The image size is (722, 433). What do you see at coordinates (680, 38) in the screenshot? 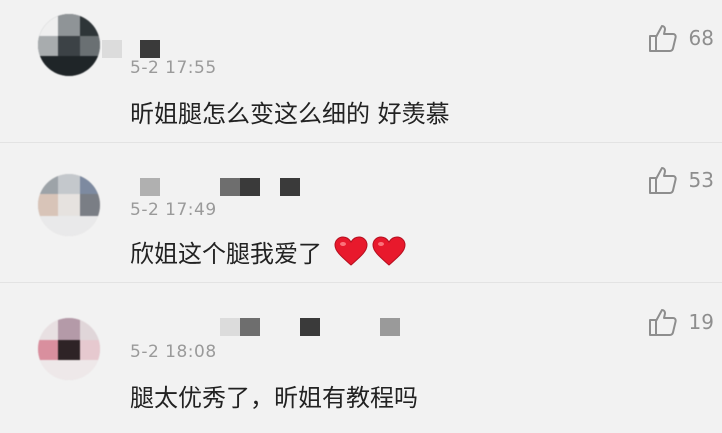
I see `like-button: 68` at bounding box center [680, 38].